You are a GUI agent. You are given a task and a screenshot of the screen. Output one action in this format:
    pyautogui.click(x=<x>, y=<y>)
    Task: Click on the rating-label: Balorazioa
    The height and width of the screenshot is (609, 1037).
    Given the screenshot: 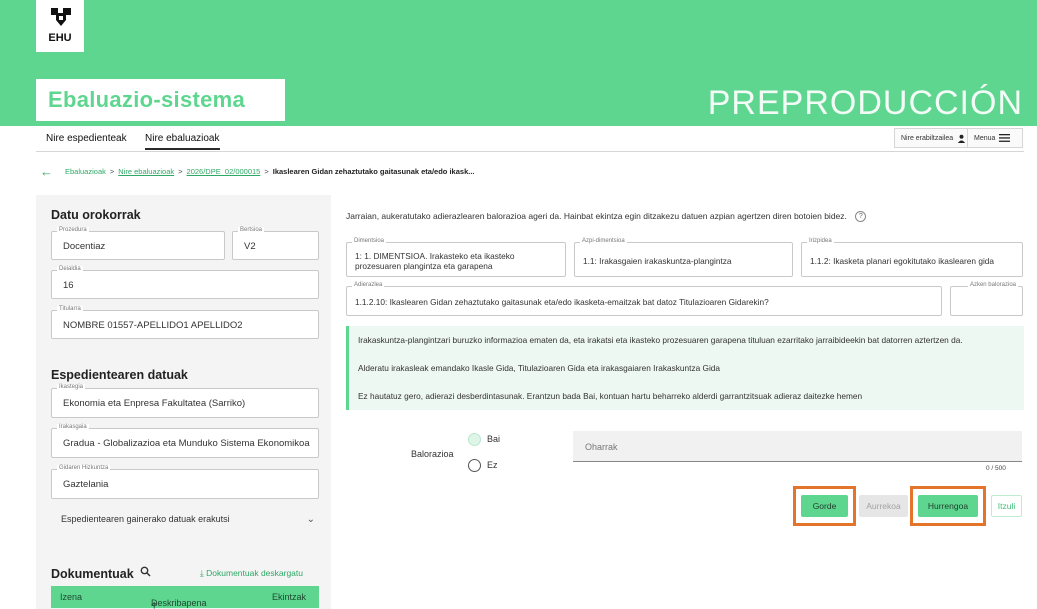 What is the action you would take?
    pyautogui.click(x=432, y=454)
    